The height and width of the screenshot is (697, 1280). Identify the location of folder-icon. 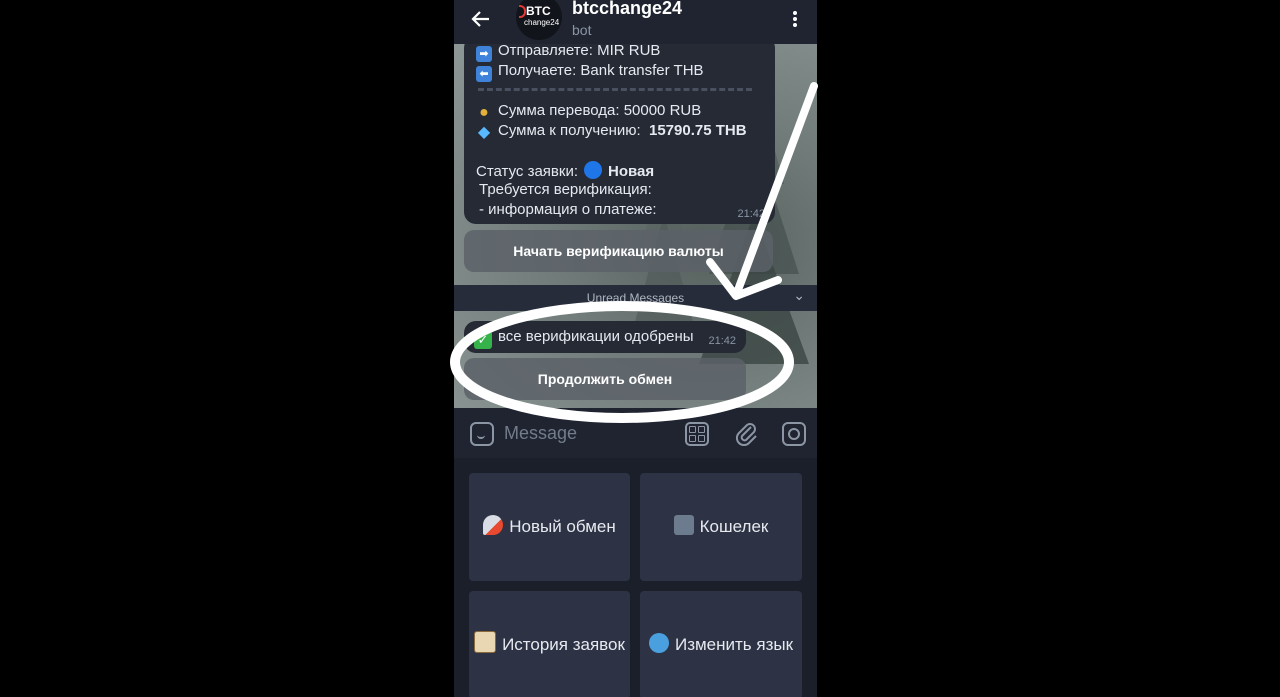
(683, 525).